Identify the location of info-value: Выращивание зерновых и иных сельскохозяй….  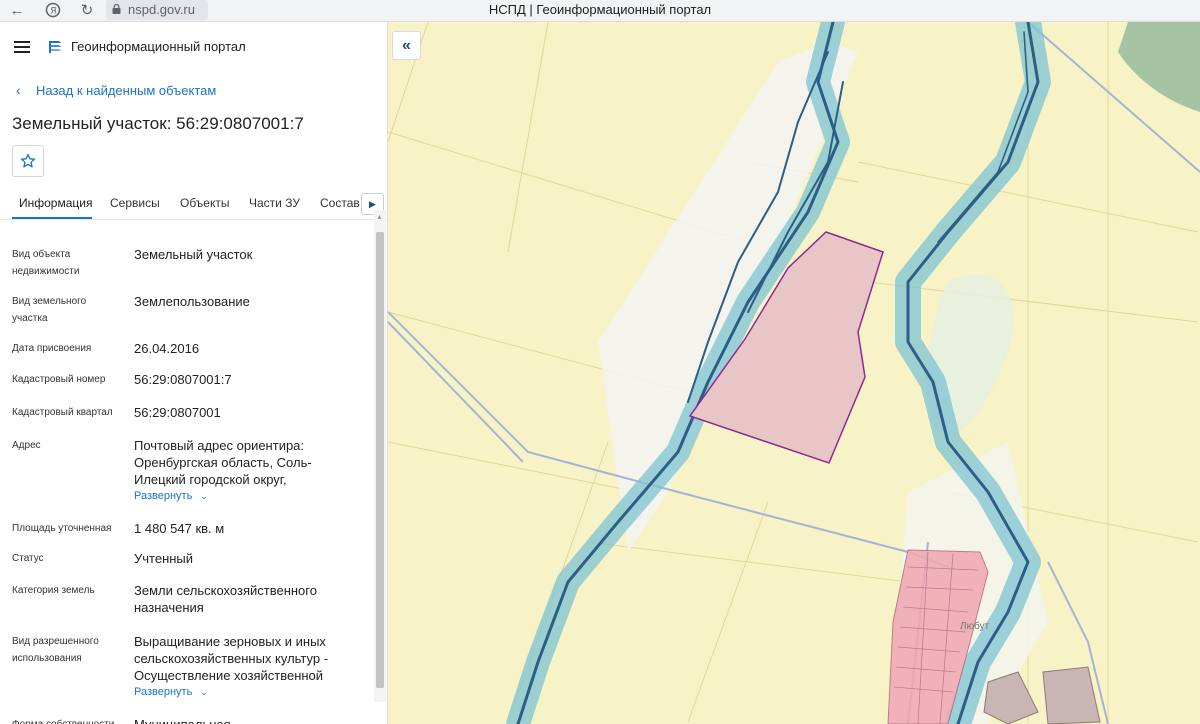
(231, 658).